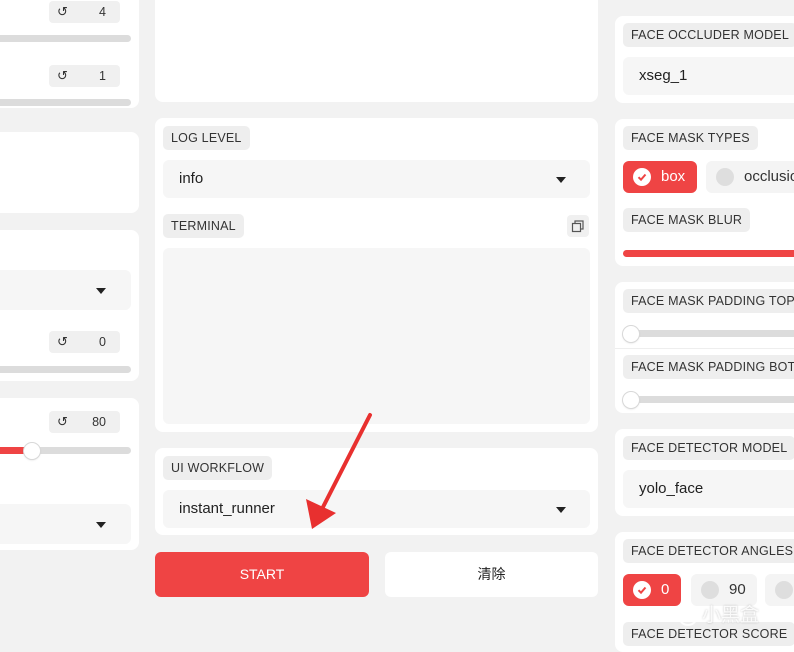  Describe the element at coordinates (652, 590) in the screenshot. I see `angle-0-option: 0` at that location.